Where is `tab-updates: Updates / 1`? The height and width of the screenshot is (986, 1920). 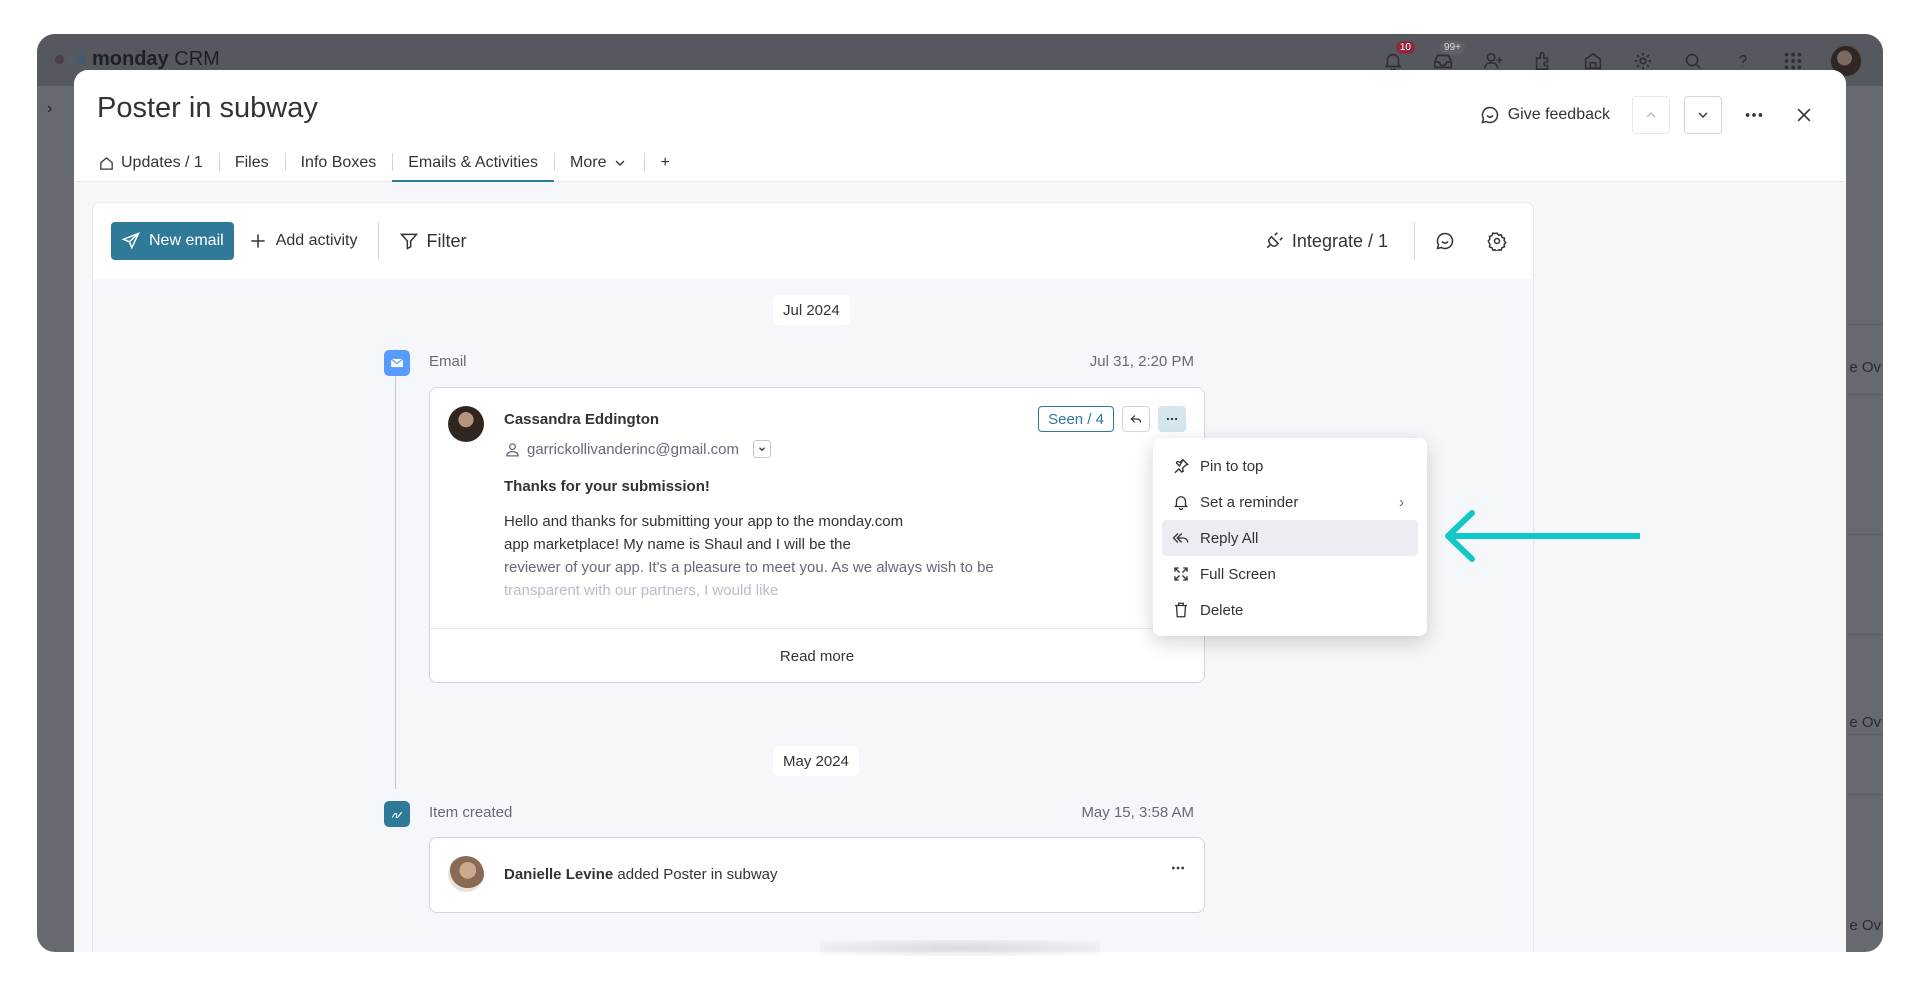
tab-updates: Updates / 1 is located at coordinates (158, 163).